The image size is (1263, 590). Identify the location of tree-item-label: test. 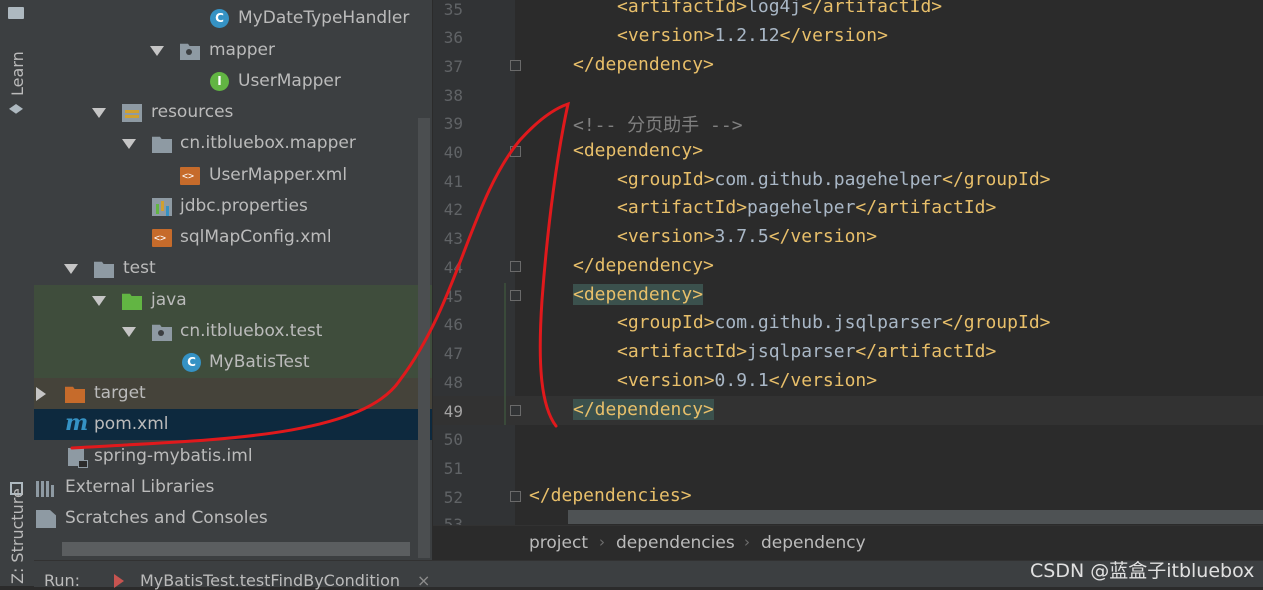
(139, 268).